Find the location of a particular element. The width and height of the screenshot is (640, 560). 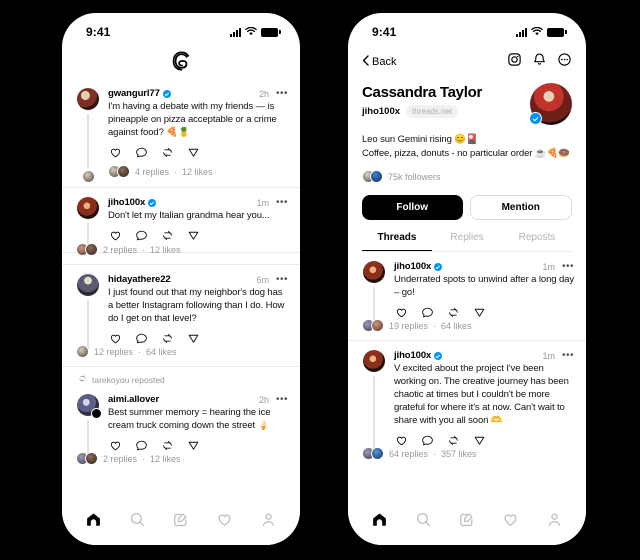

bottom-tab-bar-right is located at coordinates (467, 523).